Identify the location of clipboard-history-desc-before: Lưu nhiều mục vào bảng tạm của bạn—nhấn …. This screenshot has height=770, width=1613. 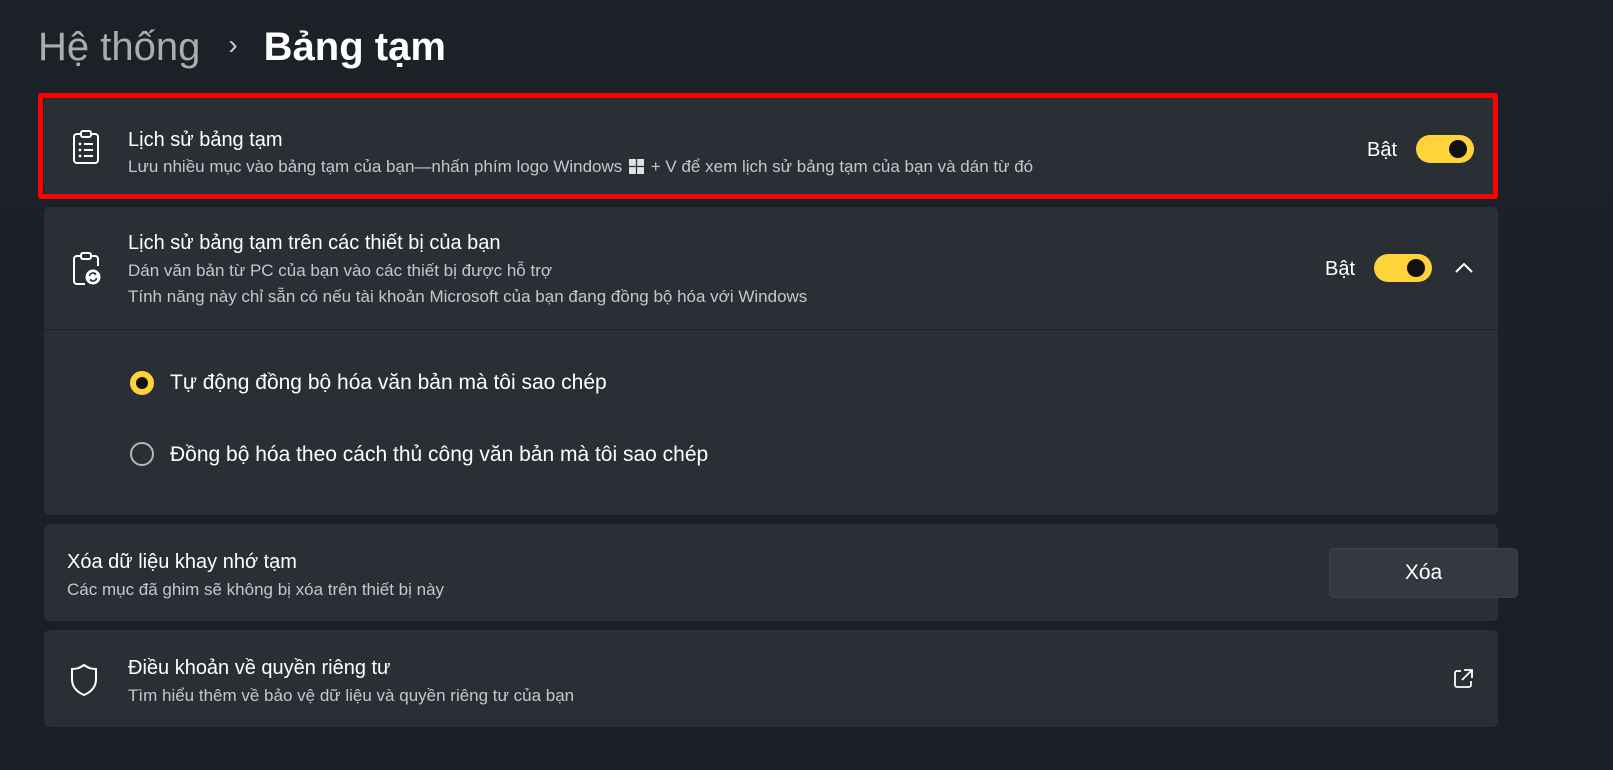
(375, 166).